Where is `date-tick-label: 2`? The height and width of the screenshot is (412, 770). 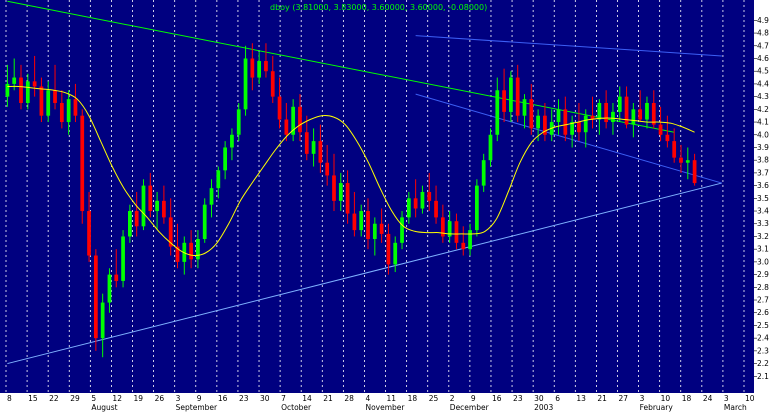 date-tick-label: 2 is located at coordinates (452, 398).